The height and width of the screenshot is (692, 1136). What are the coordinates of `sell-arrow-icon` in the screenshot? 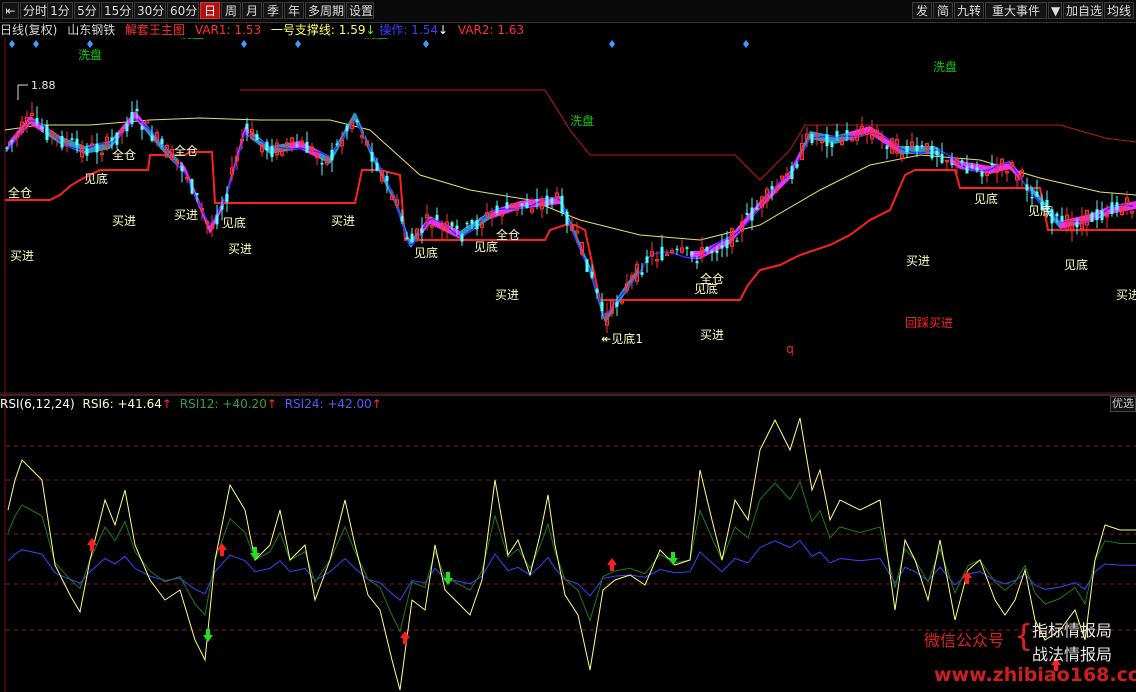 It's located at (673, 558).